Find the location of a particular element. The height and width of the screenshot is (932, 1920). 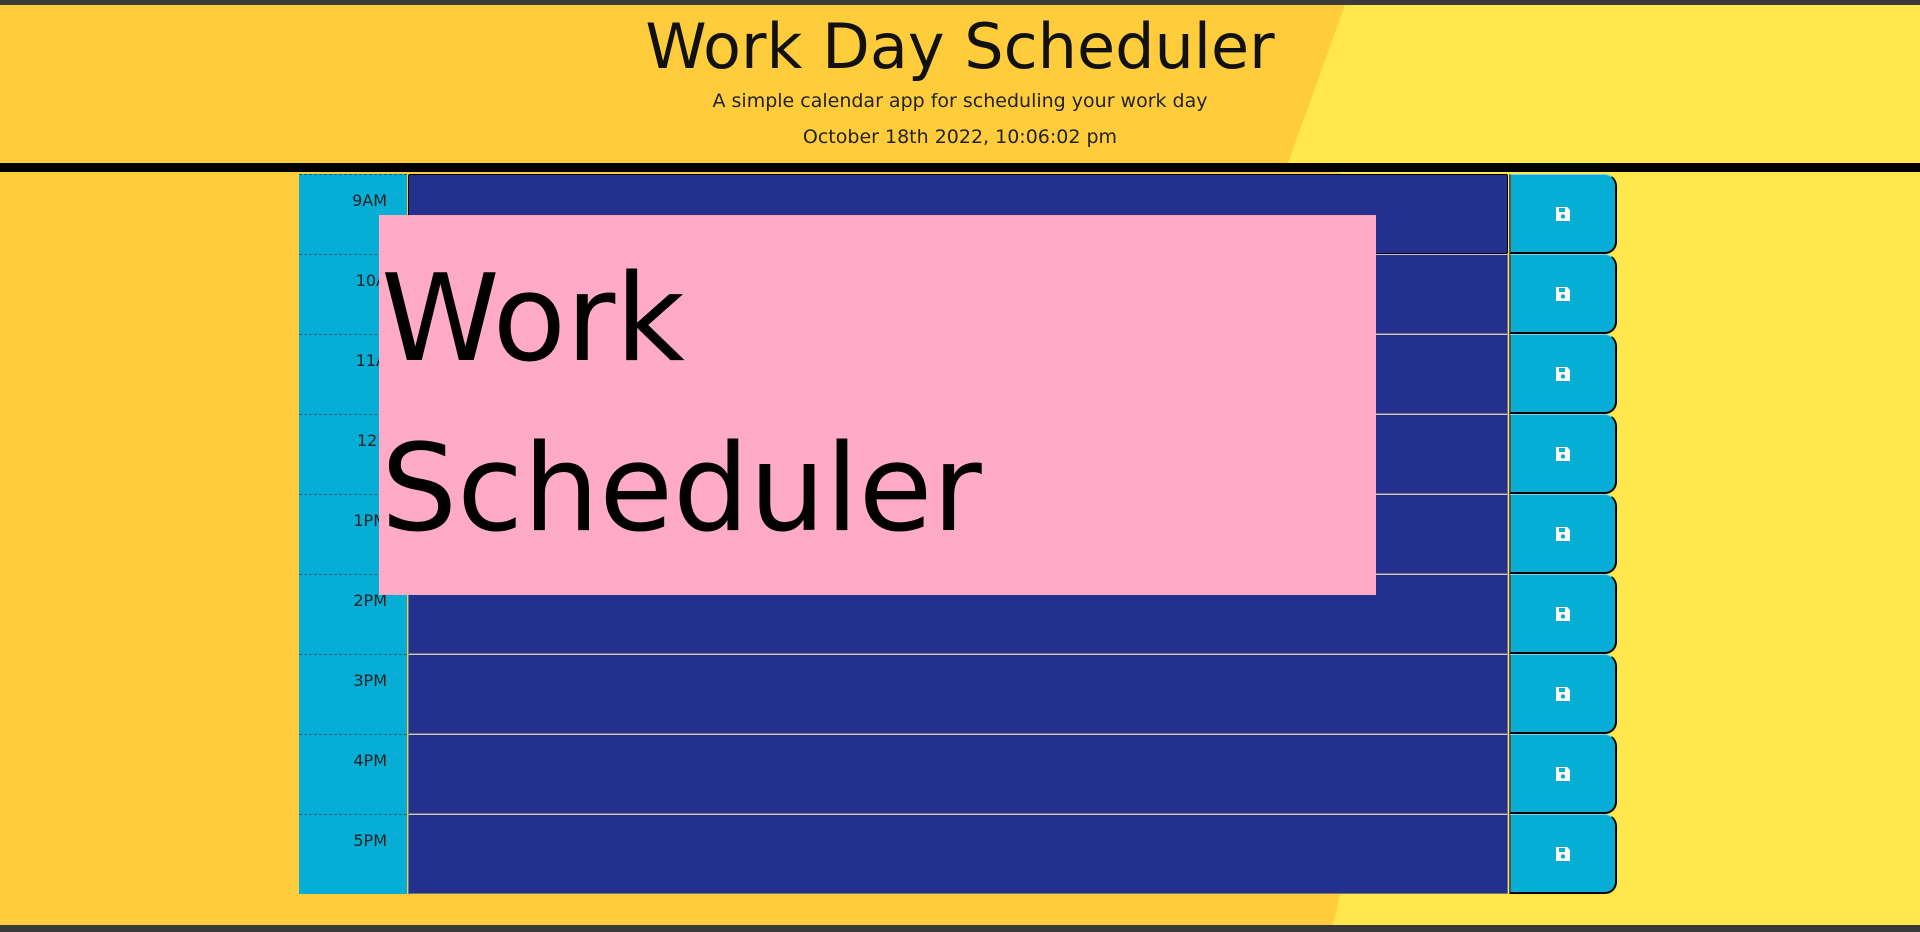

time-block-row: 5PM is located at coordinates (959, 854).